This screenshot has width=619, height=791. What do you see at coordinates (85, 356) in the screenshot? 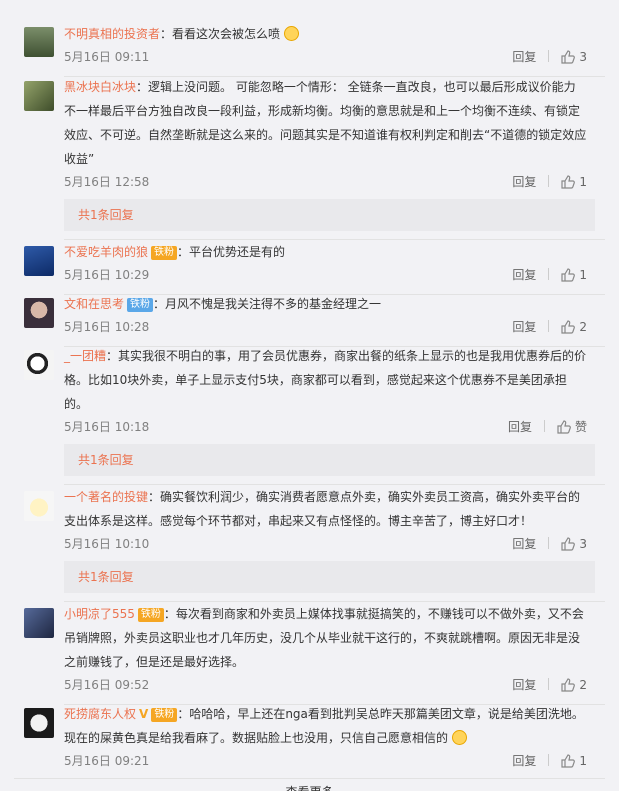
I see `username: _一团糟` at bounding box center [85, 356].